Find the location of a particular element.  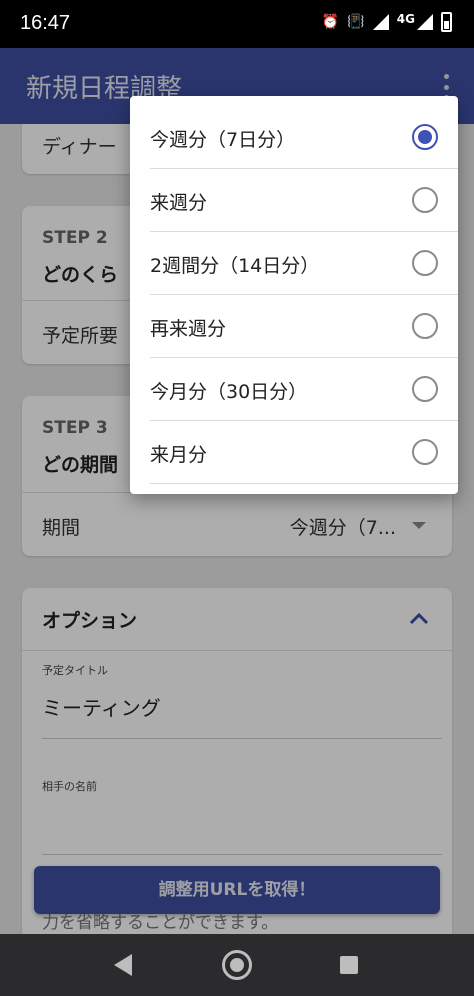

vibrate-icon: 📳 is located at coordinates (356, 22).